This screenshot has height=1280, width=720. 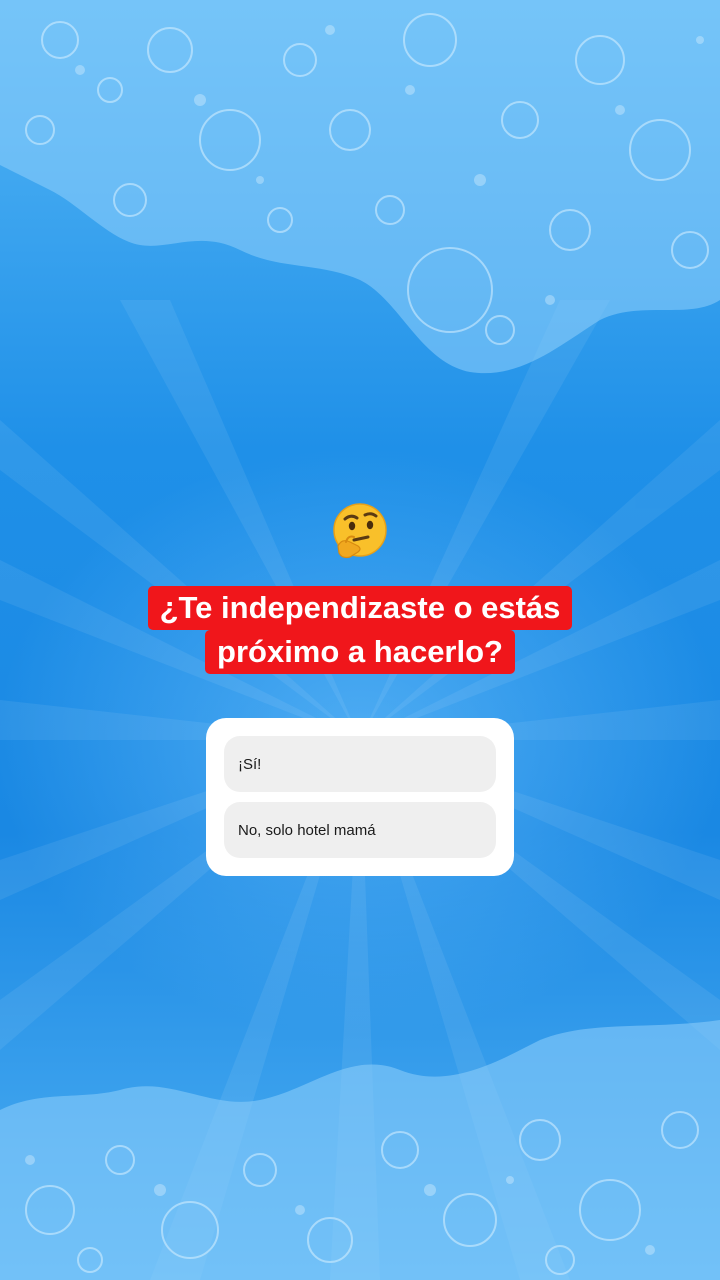 I want to click on poll-option-label: No, solo hotel mamá, so click(x=307, y=830).